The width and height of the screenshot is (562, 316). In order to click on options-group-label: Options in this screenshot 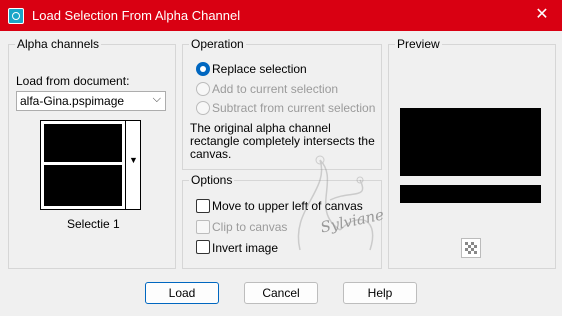, I will do `click(212, 180)`.